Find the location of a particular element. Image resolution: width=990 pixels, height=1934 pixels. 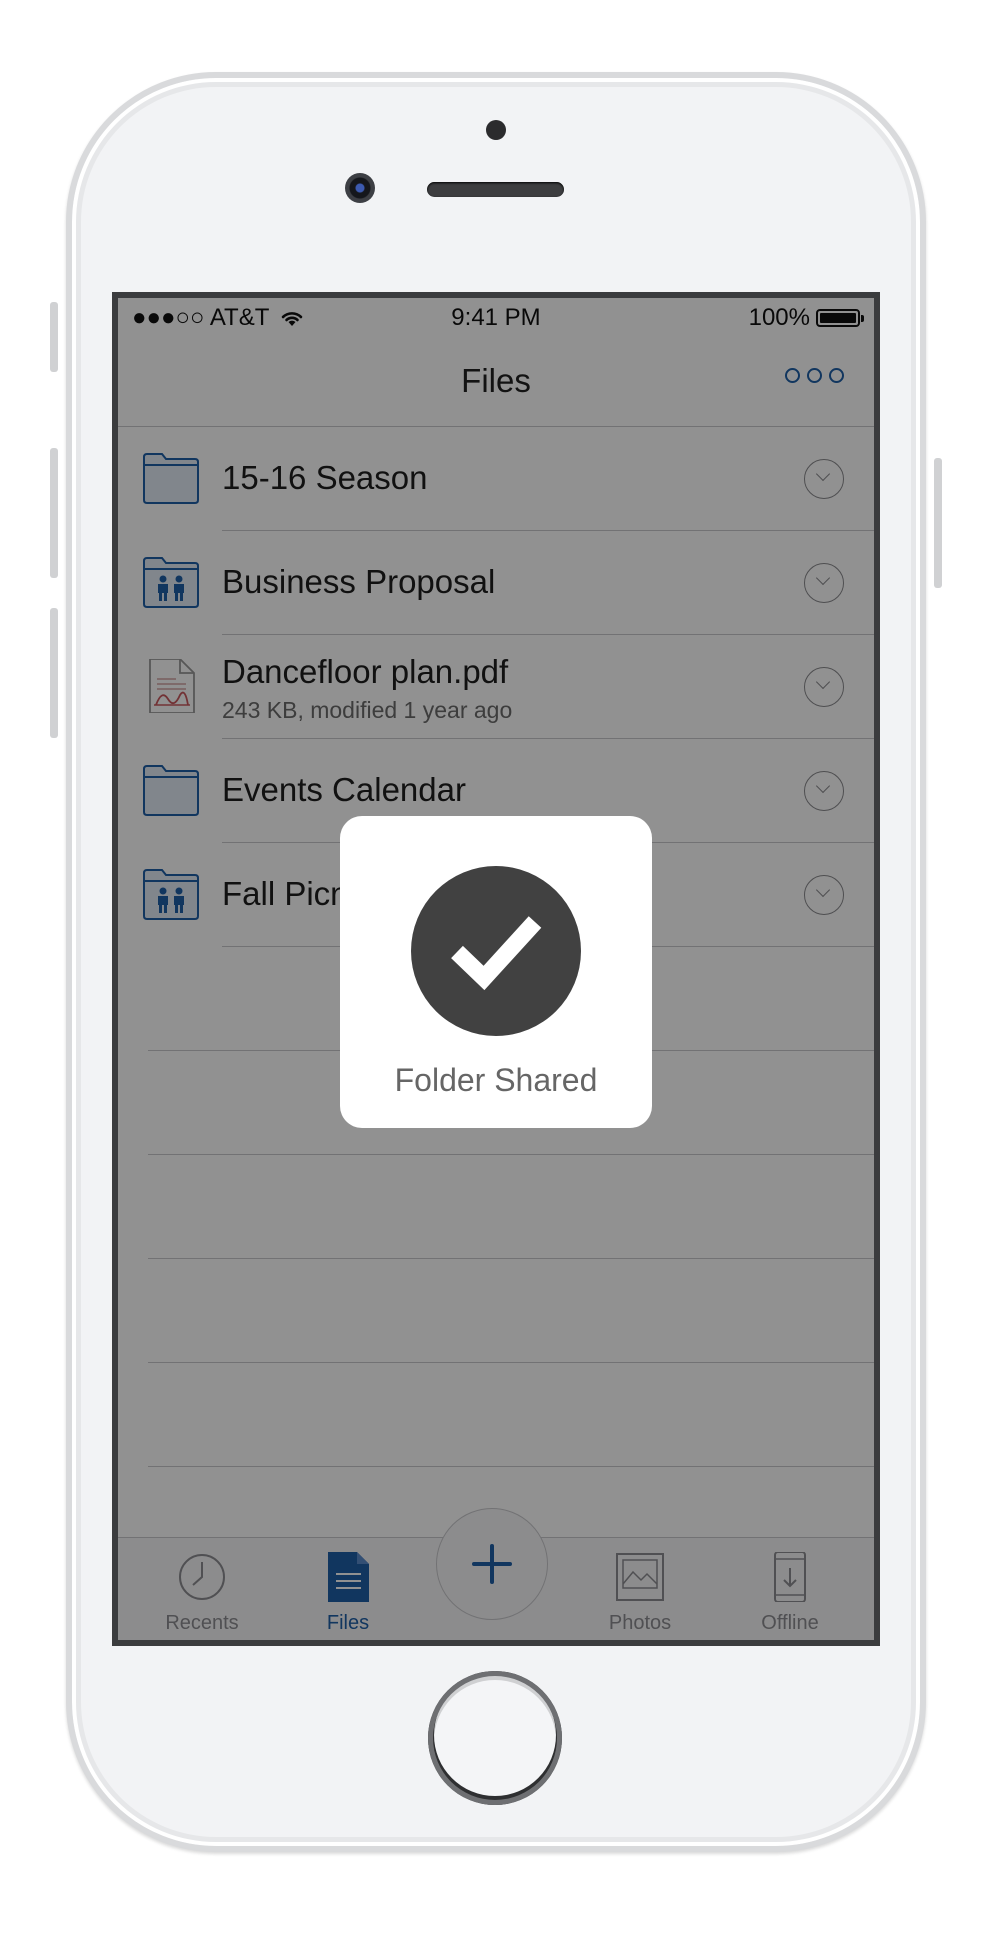

toast-label: Folder Shared is located at coordinates (496, 1080).